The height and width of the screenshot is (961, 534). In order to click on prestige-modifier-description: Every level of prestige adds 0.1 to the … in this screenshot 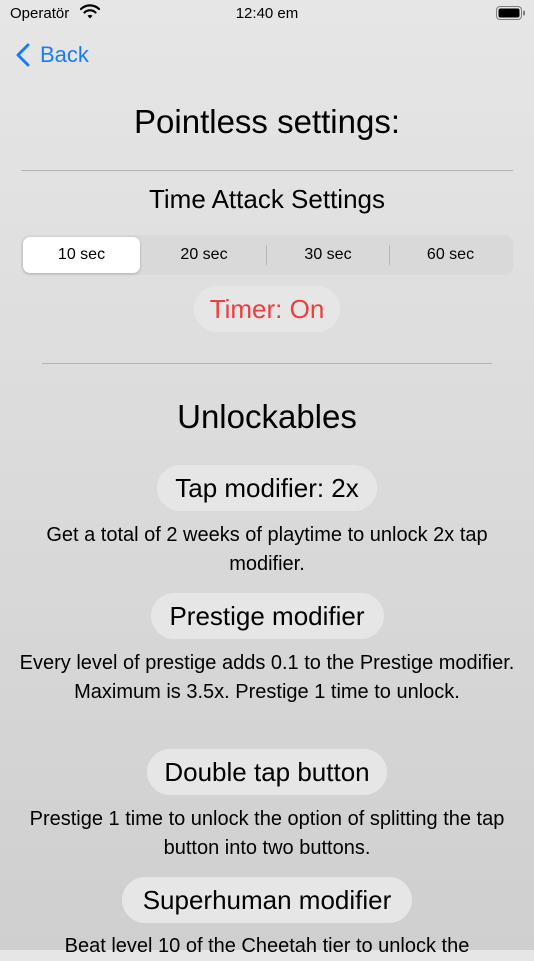, I will do `click(267, 677)`.